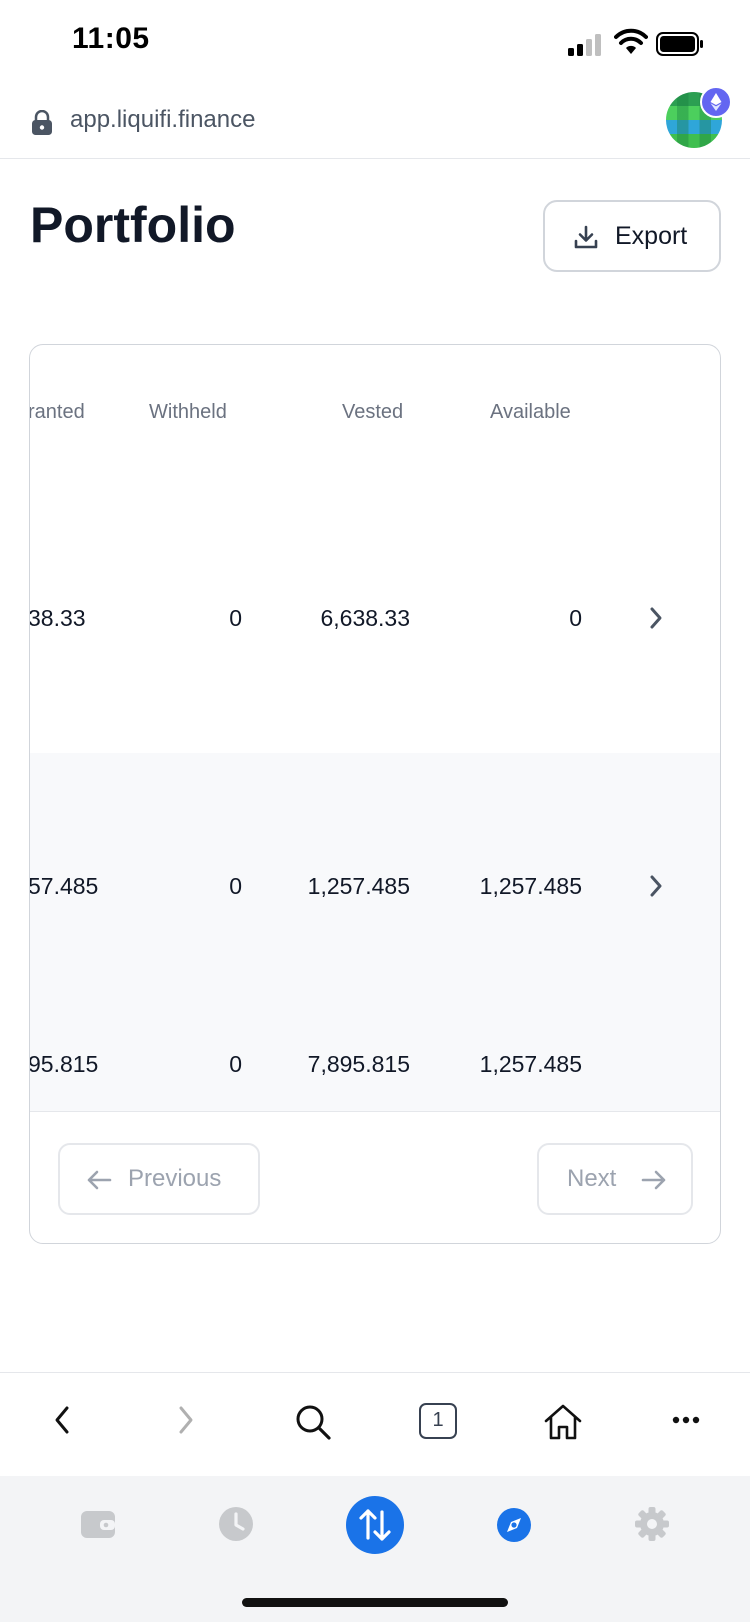 This screenshot has width=750, height=1622. I want to click on page-title: Portfolio, so click(133, 225).